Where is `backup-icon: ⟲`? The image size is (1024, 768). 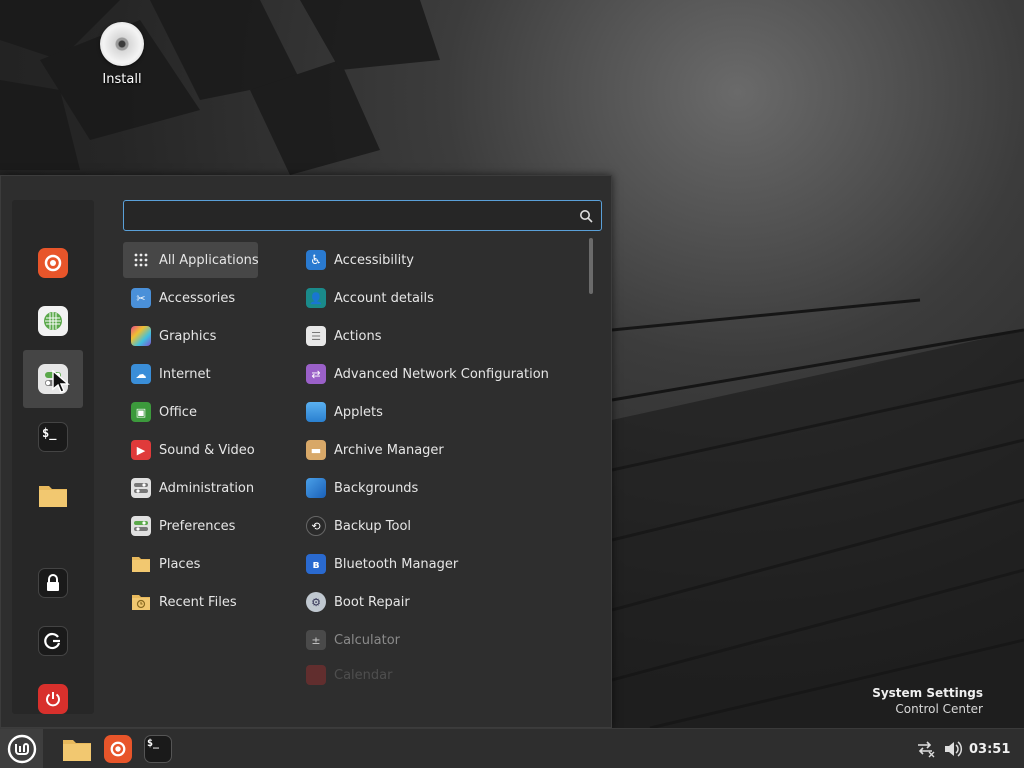
backup-icon: ⟲ is located at coordinates (316, 526).